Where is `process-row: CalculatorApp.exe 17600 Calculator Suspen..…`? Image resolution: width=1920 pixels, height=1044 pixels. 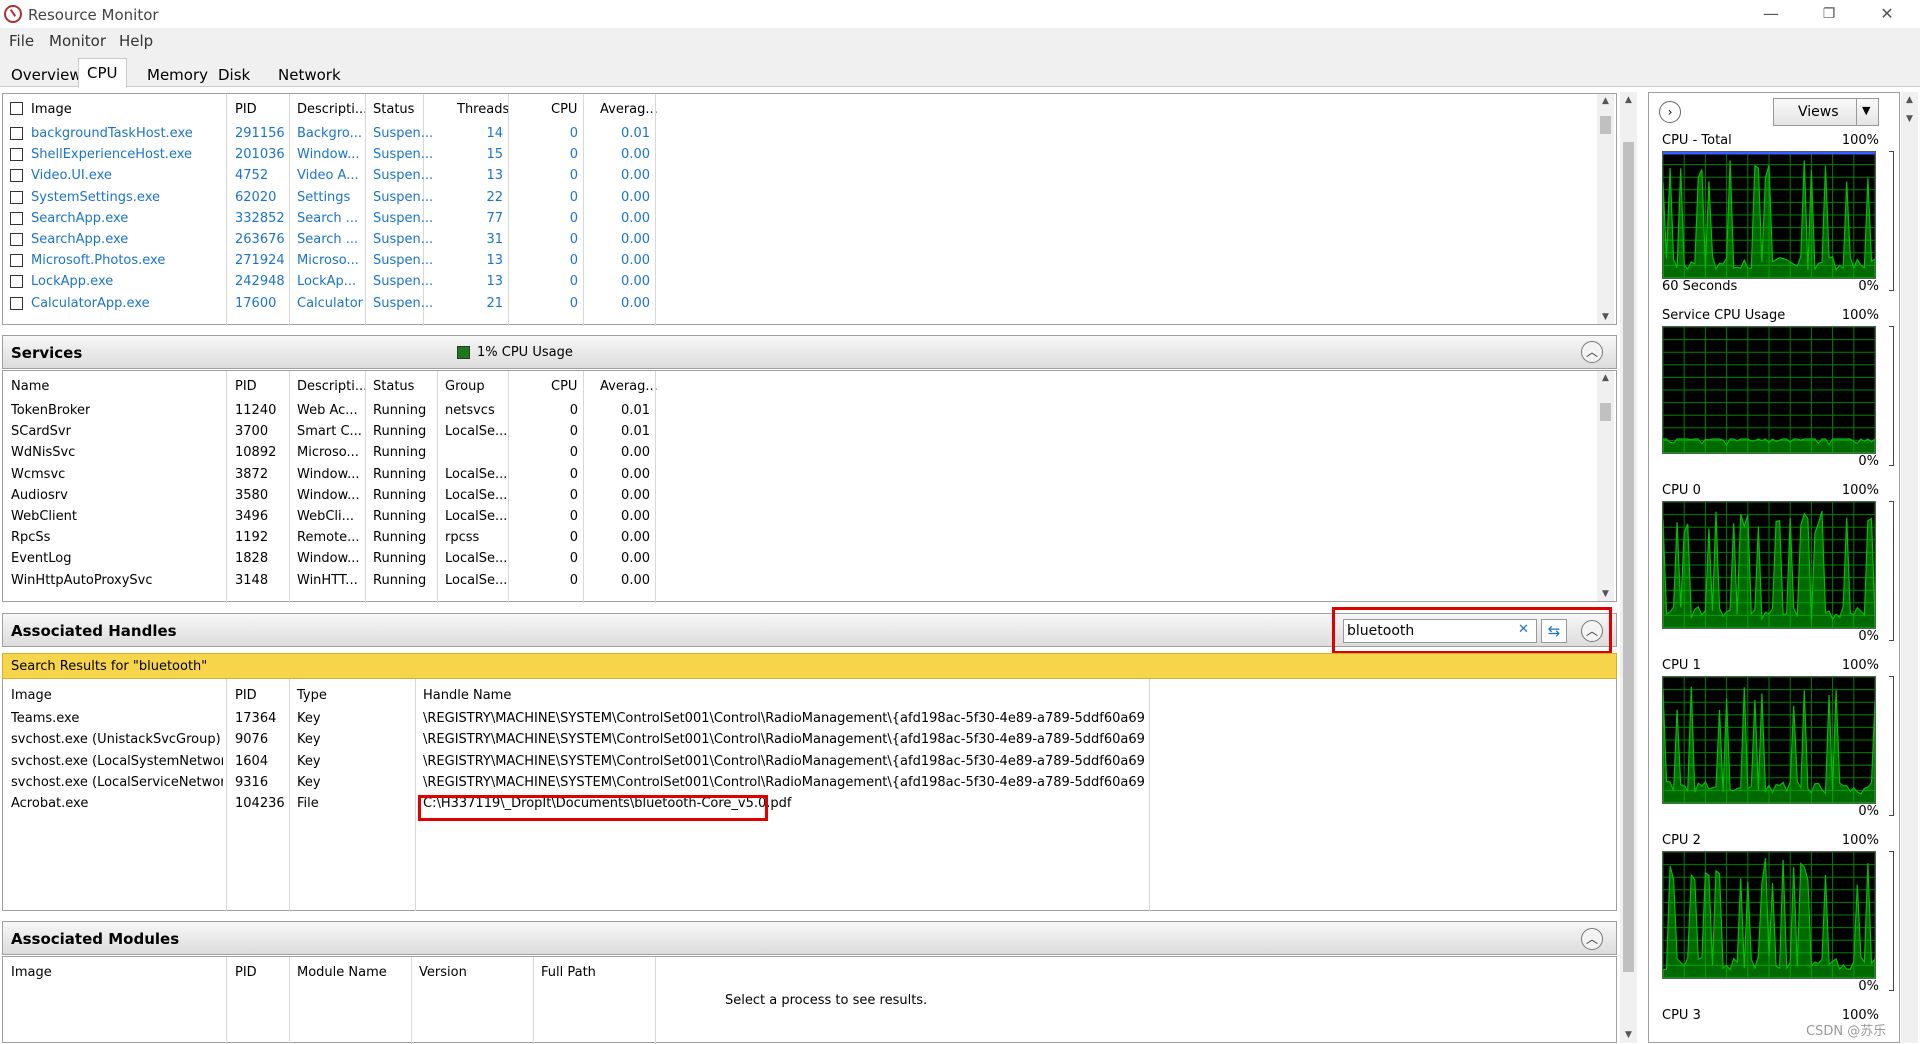 process-row: CalculatorApp.exe 17600 Calculator Suspen..… is located at coordinates (798, 304).